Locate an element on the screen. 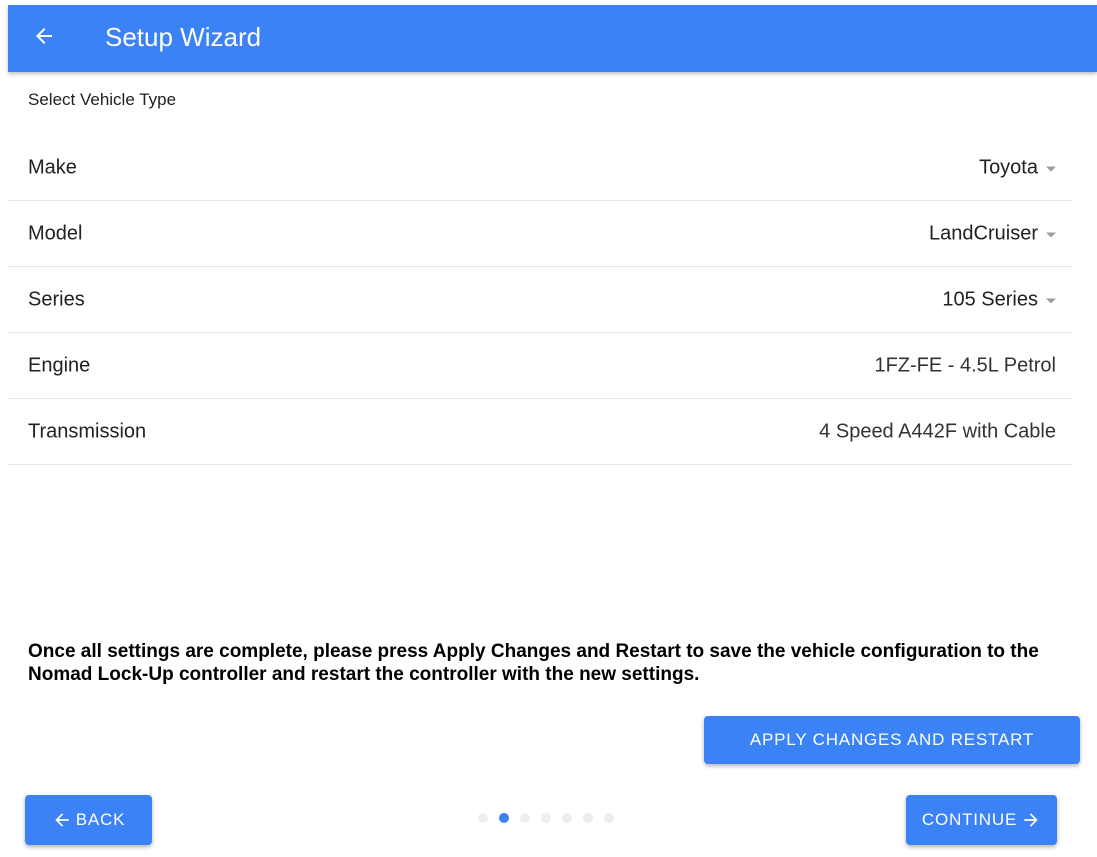 The image size is (1097, 857). button-label: BACK is located at coordinates (100, 819).